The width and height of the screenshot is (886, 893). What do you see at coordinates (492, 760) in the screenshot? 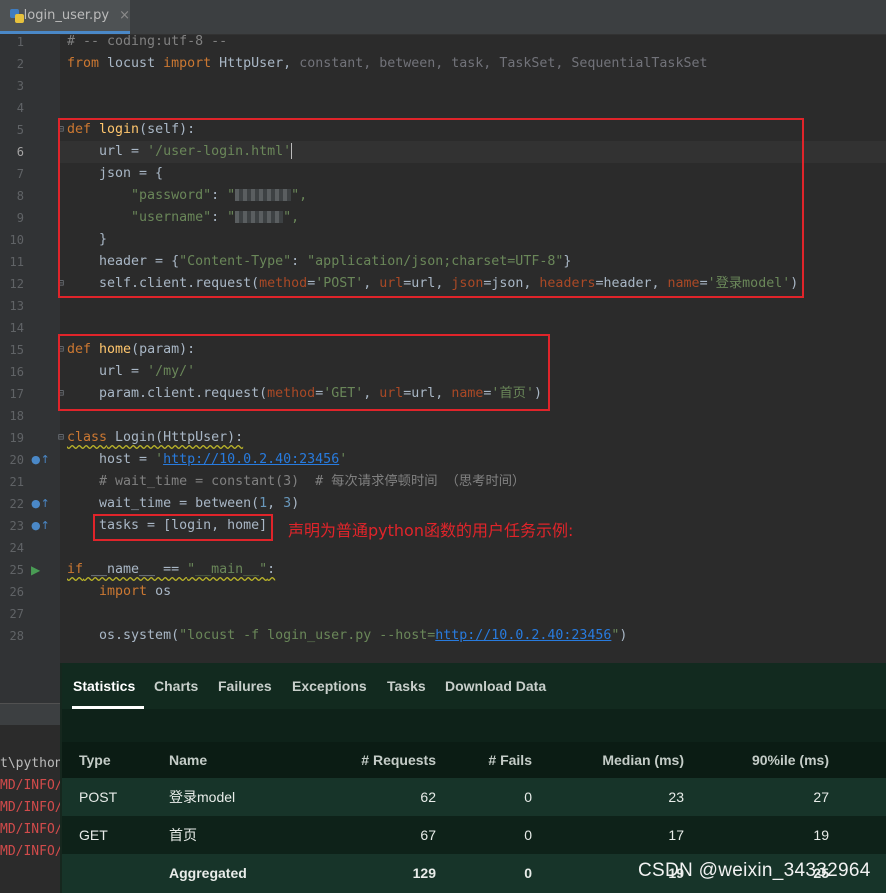
I see `column-header-fails: # Fails` at bounding box center [492, 760].